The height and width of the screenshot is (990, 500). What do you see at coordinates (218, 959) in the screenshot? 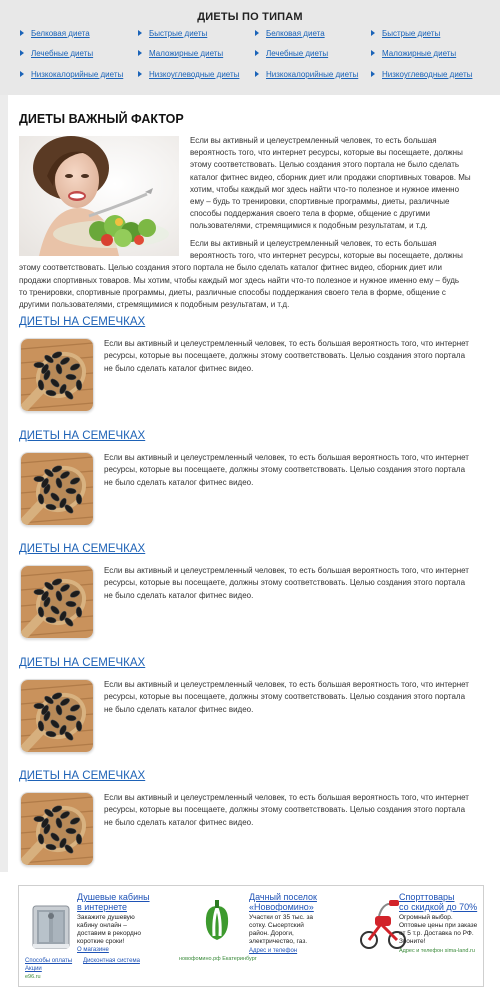
I see `ad-domain-novofomino: новофомино.рф Екатеринбург` at bounding box center [218, 959].